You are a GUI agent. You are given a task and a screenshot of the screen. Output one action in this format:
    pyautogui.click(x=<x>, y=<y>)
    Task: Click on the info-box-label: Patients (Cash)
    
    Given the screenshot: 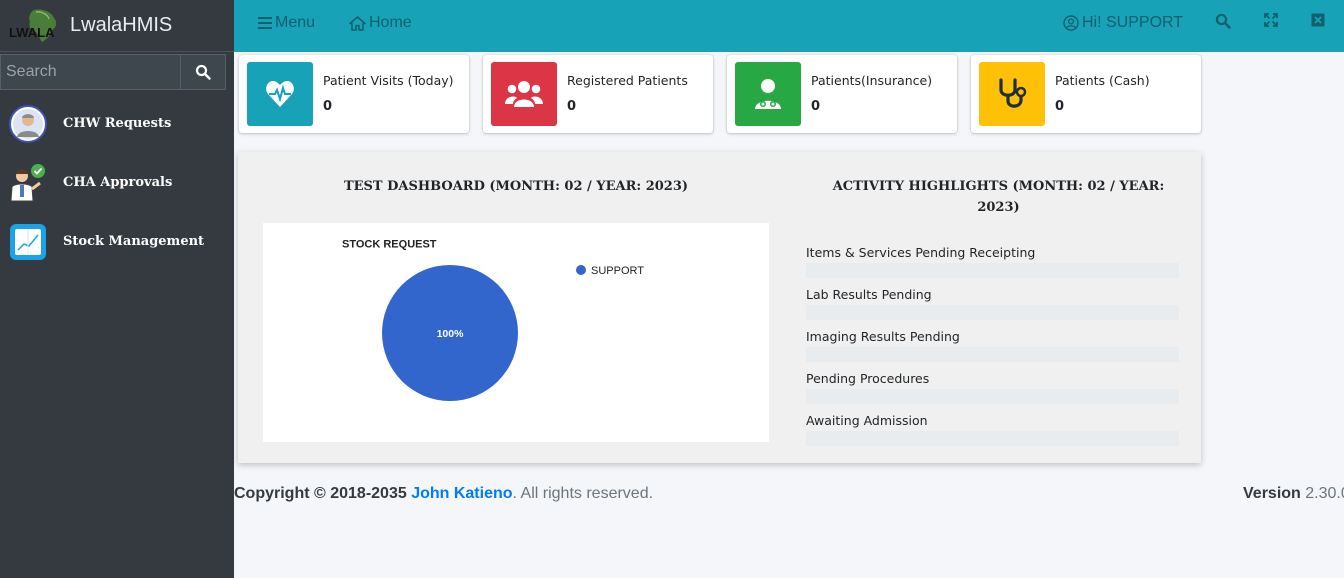 What is the action you would take?
    pyautogui.click(x=1102, y=80)
    